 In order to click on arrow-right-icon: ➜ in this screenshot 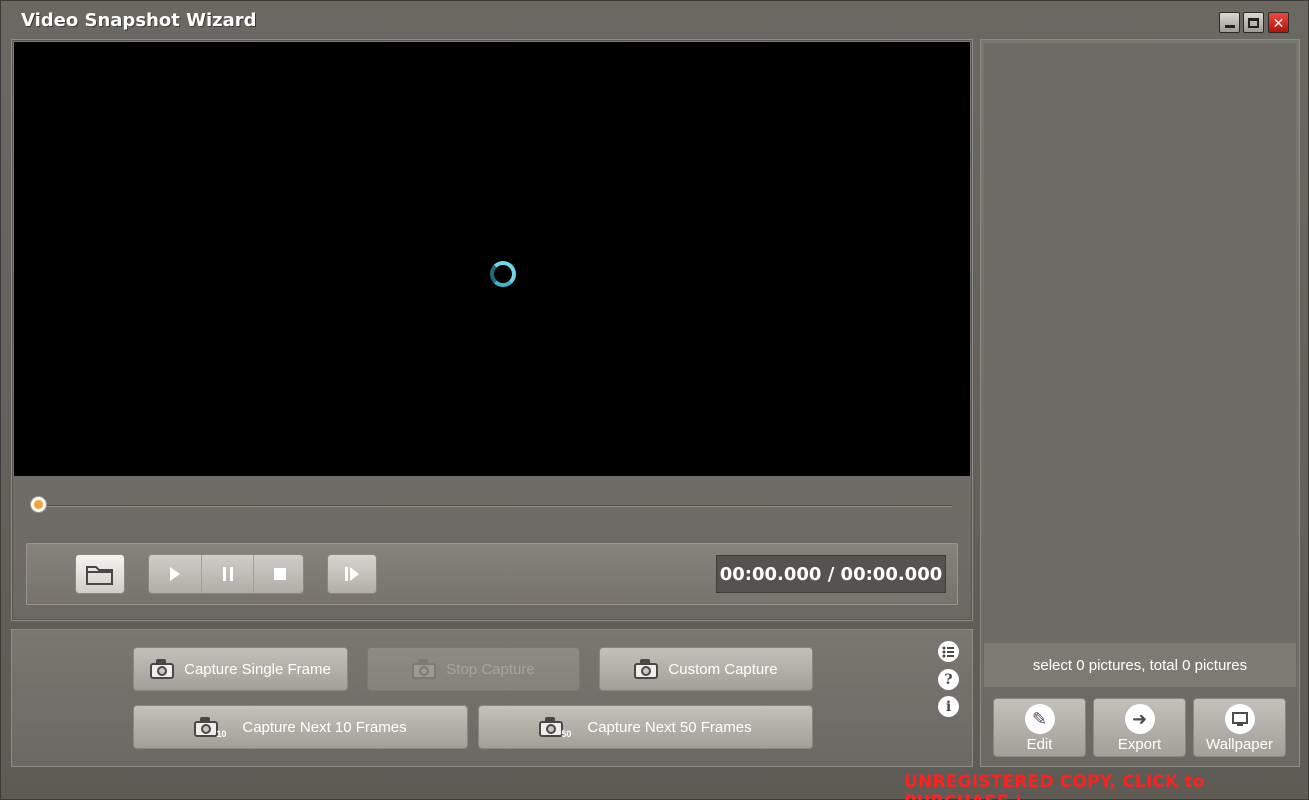, I will do `click(1139, 719)`.